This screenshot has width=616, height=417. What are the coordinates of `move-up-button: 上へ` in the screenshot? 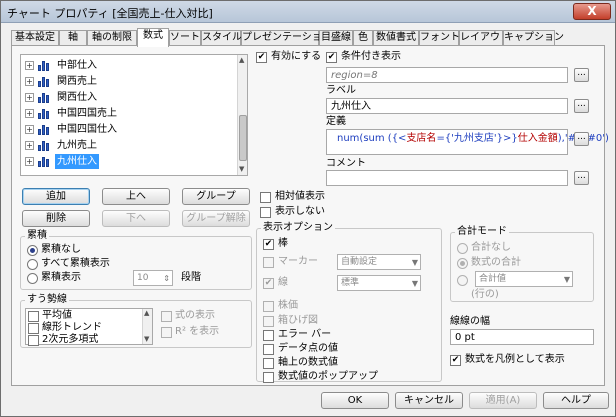 It's located at (136, 196).